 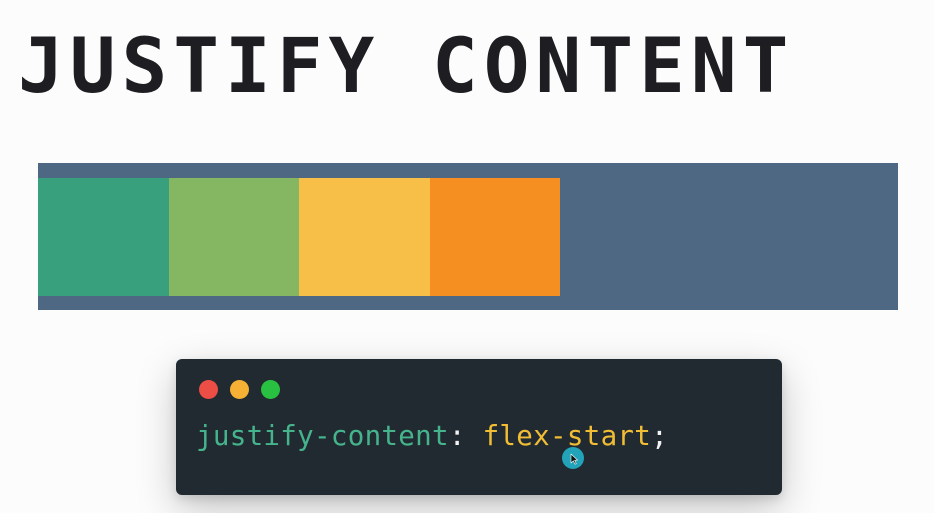 What do you see at coordinates (270, 389) in the screenshot?
I see `maximize-dot-icon` at bounding box center [270, 389].